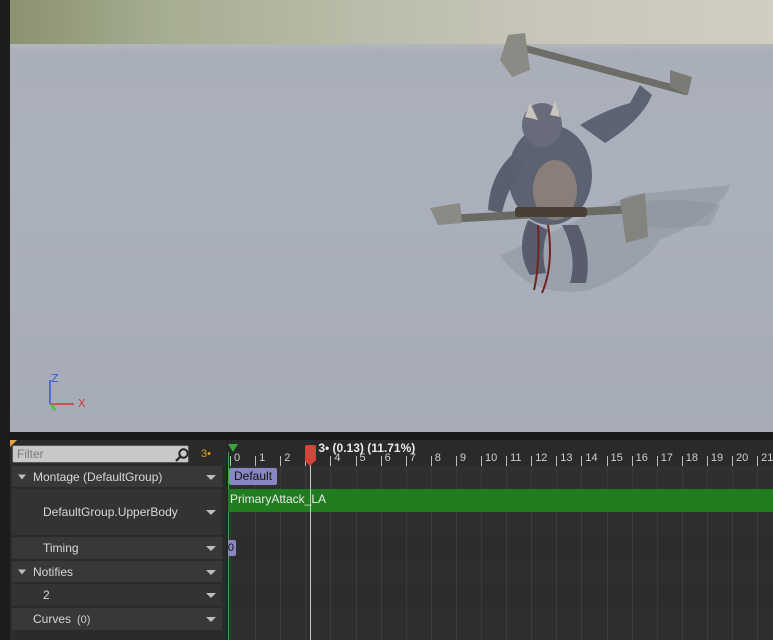 This screenshot has height=640, width=773. Describe the element at coordinates (311, 550) in the screenshot. I see `scrub-line` at that location.